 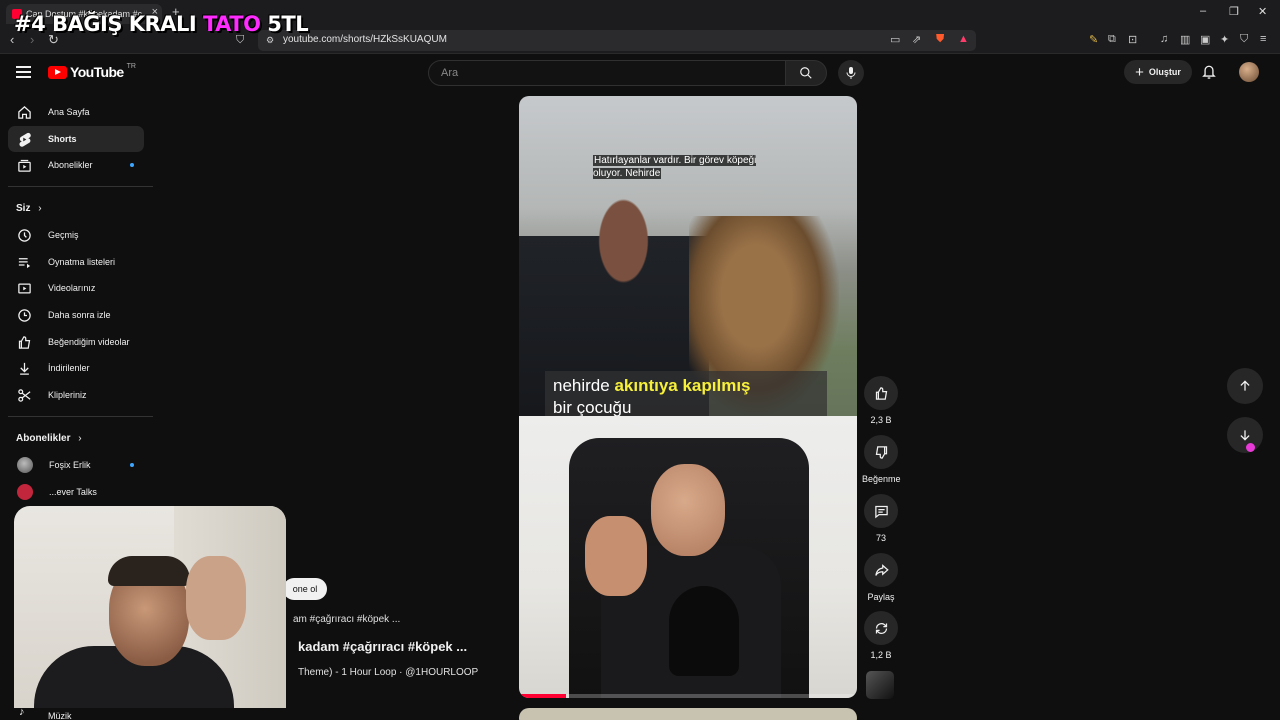 I want to click on sidebar-panel-icon: ▥, so click(x=1185, y=39).